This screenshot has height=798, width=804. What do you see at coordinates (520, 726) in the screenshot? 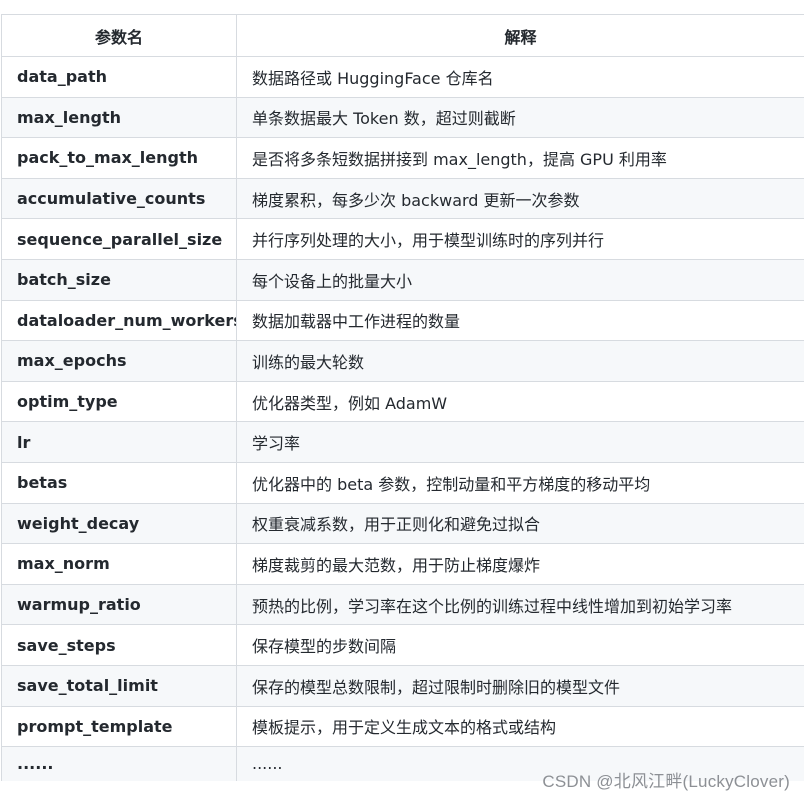
I see `param-description-cell: 模板提示，用于定义生成文本的格式或结构` at bounding box center [520, 726].